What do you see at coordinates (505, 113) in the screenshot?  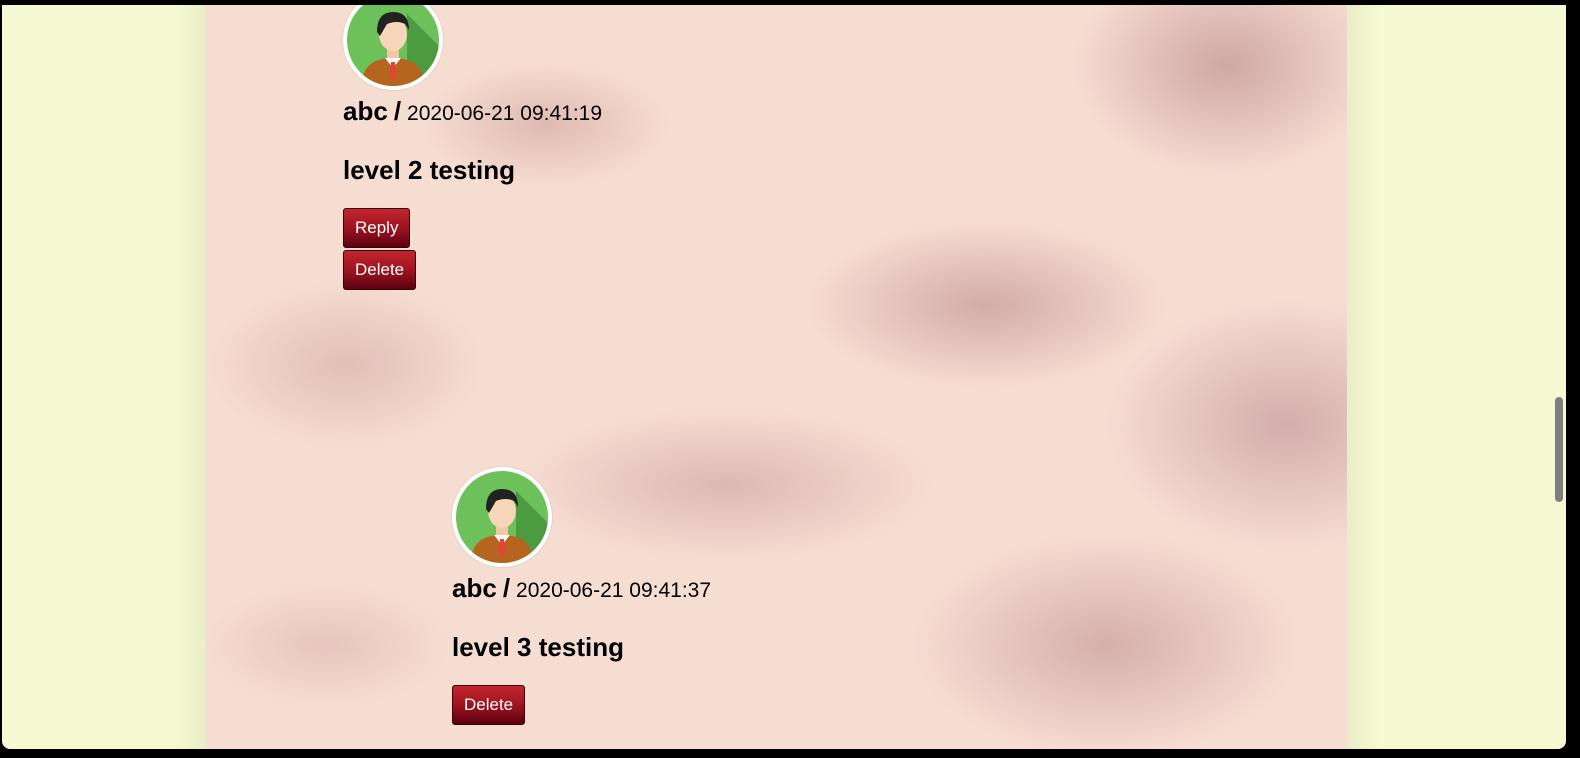 I see `comment-timestamp: 2020-06-21 09:41:19` at bounding box center [505, 113].